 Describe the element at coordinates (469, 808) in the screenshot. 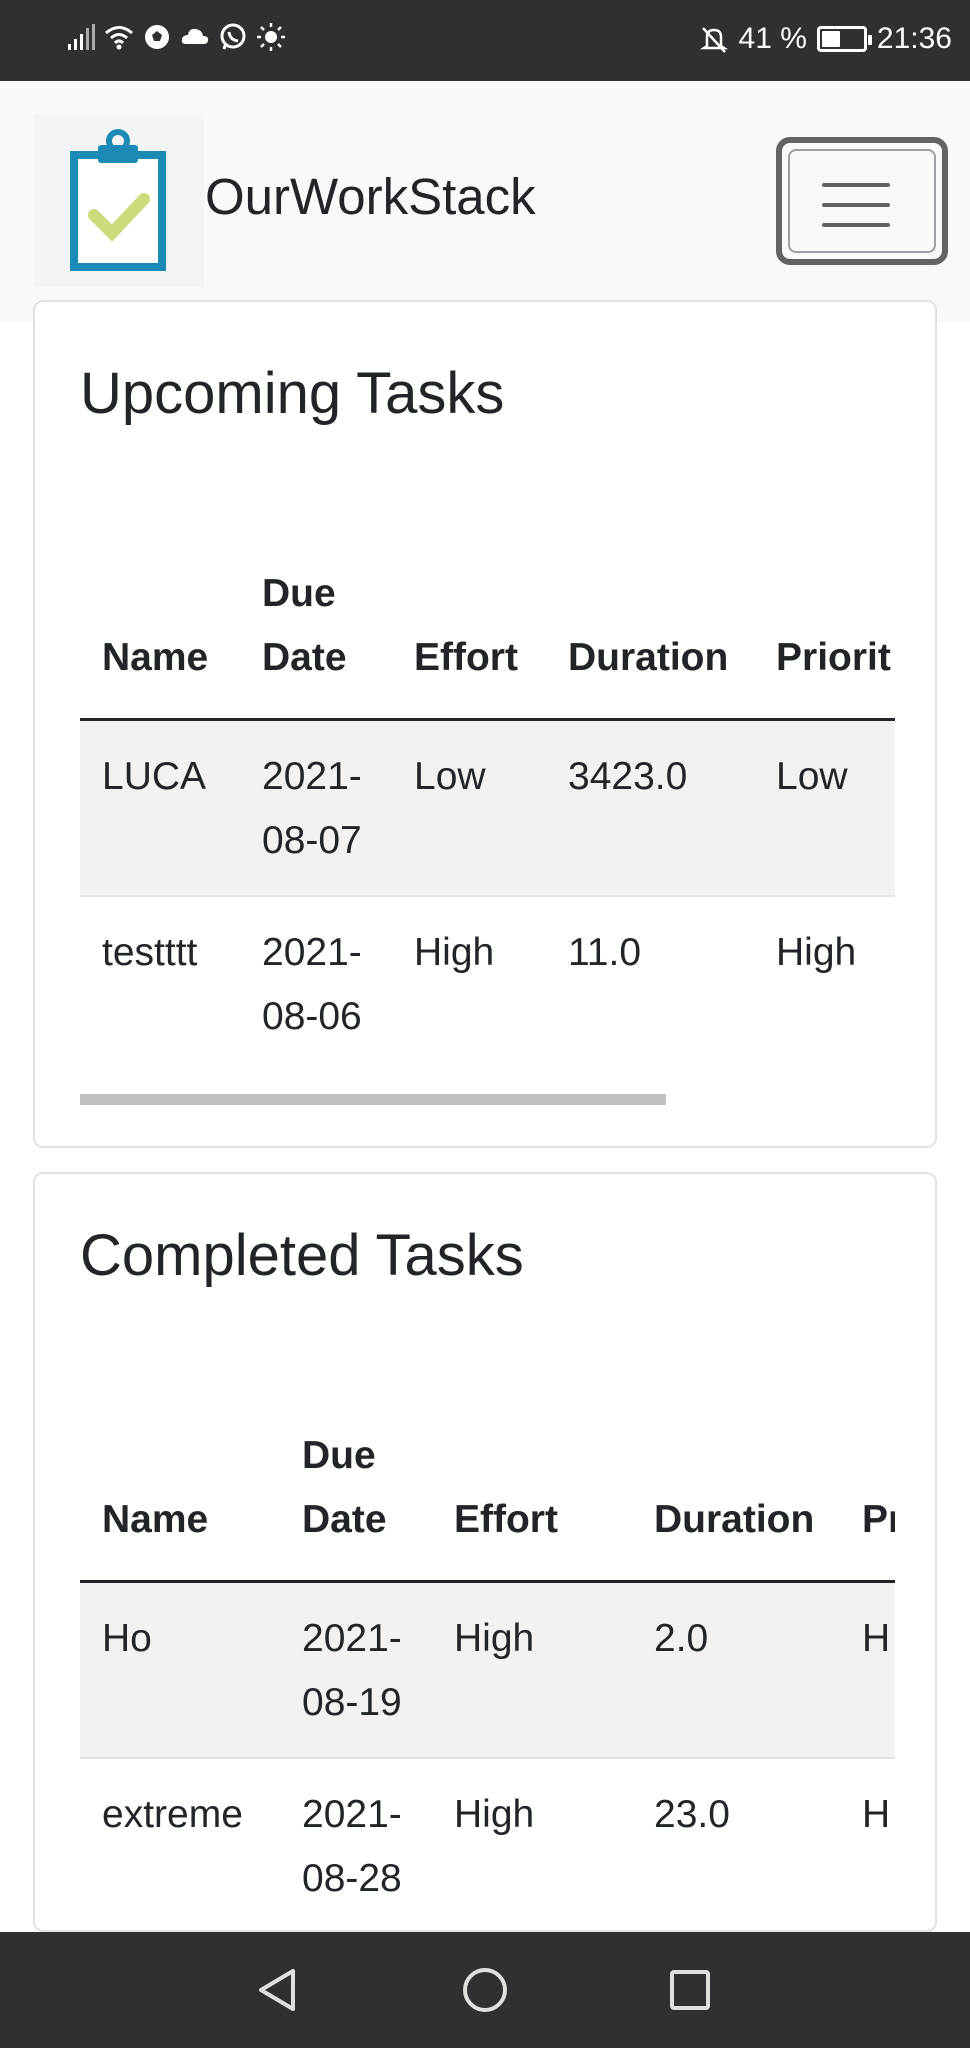

I see `cell-effort: Low` at that location.